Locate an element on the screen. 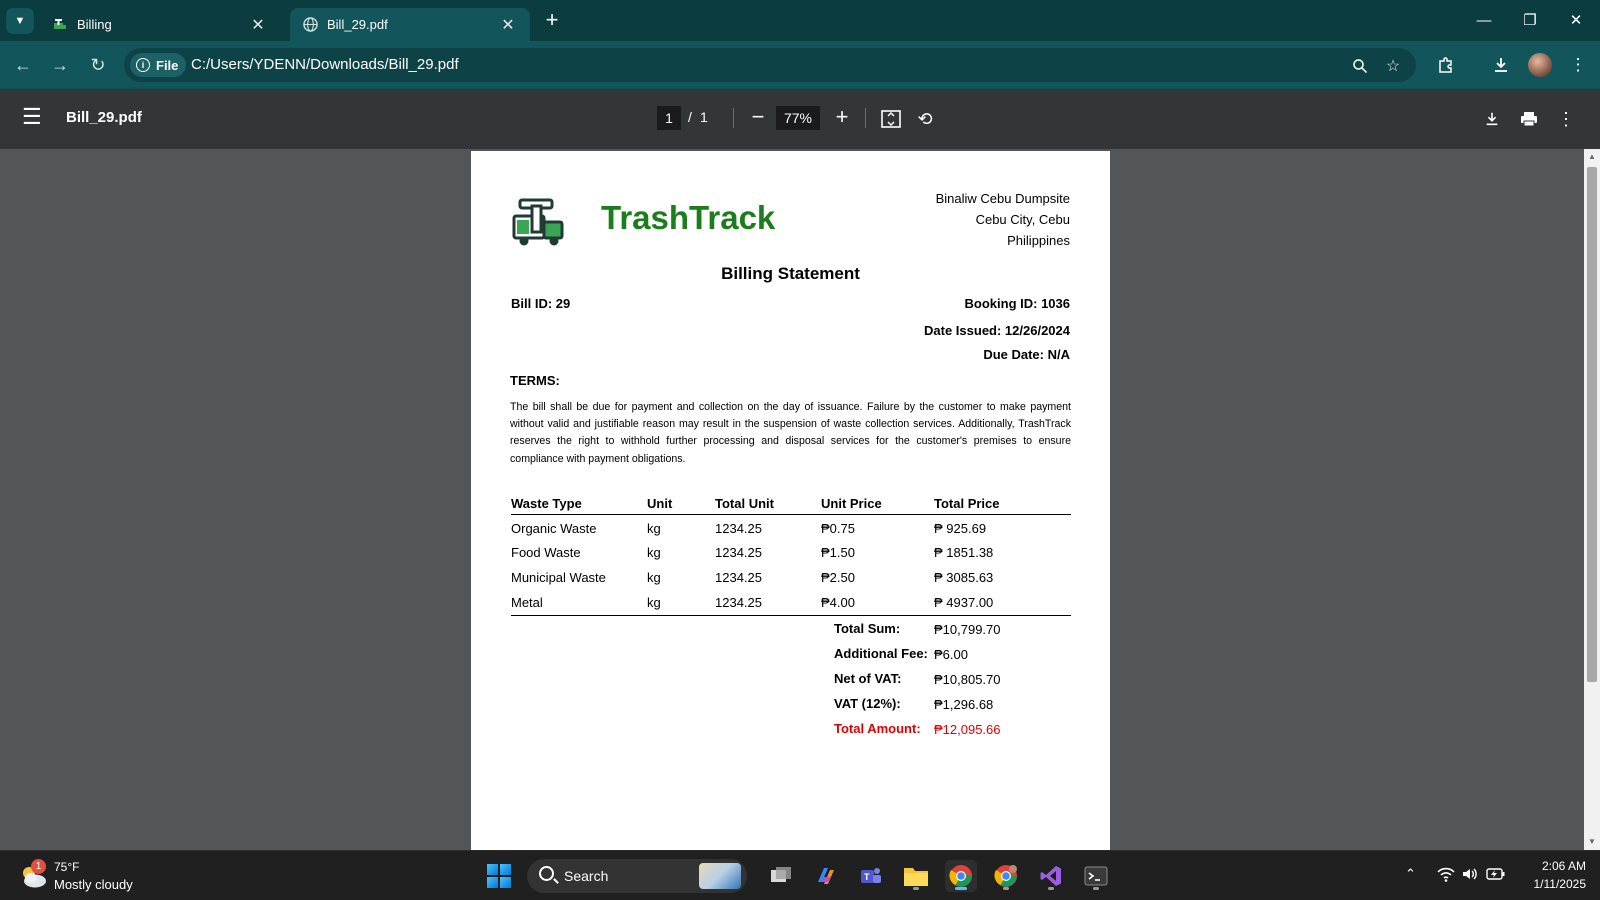  vat-value: ₱1,296.68 is located at coordinates (964, 704).